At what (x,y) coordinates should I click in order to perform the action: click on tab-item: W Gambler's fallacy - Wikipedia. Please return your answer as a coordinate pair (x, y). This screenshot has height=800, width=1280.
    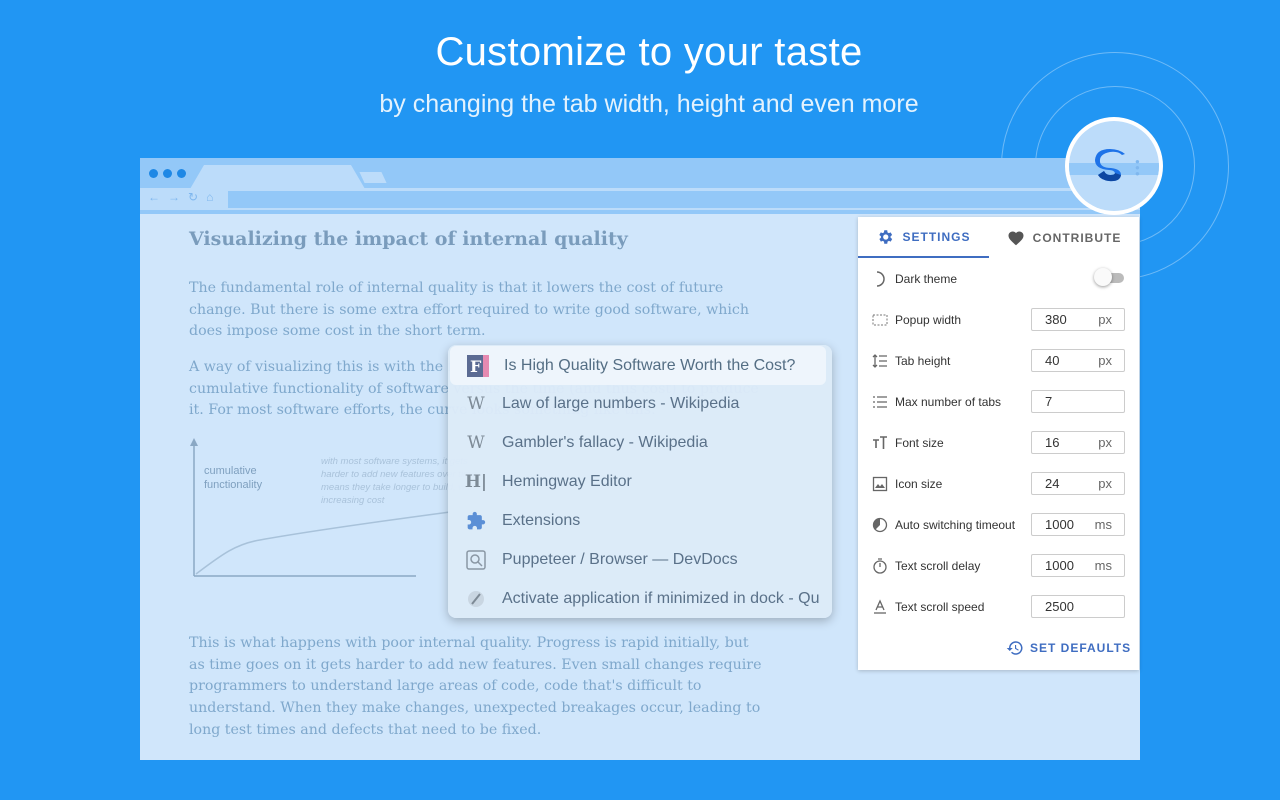
    Looking at the image, I should click on (640, 442).